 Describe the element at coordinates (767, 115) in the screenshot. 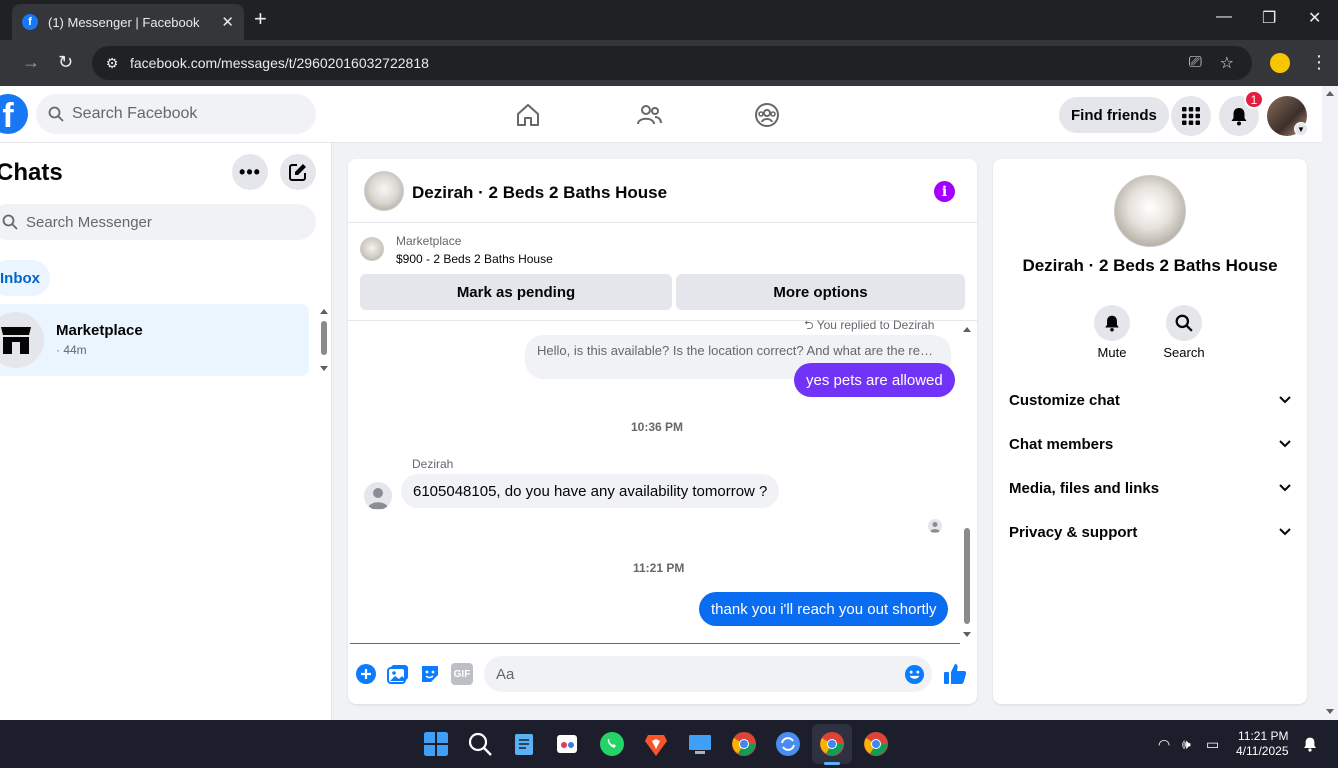

I see `groups-icon` at that location.